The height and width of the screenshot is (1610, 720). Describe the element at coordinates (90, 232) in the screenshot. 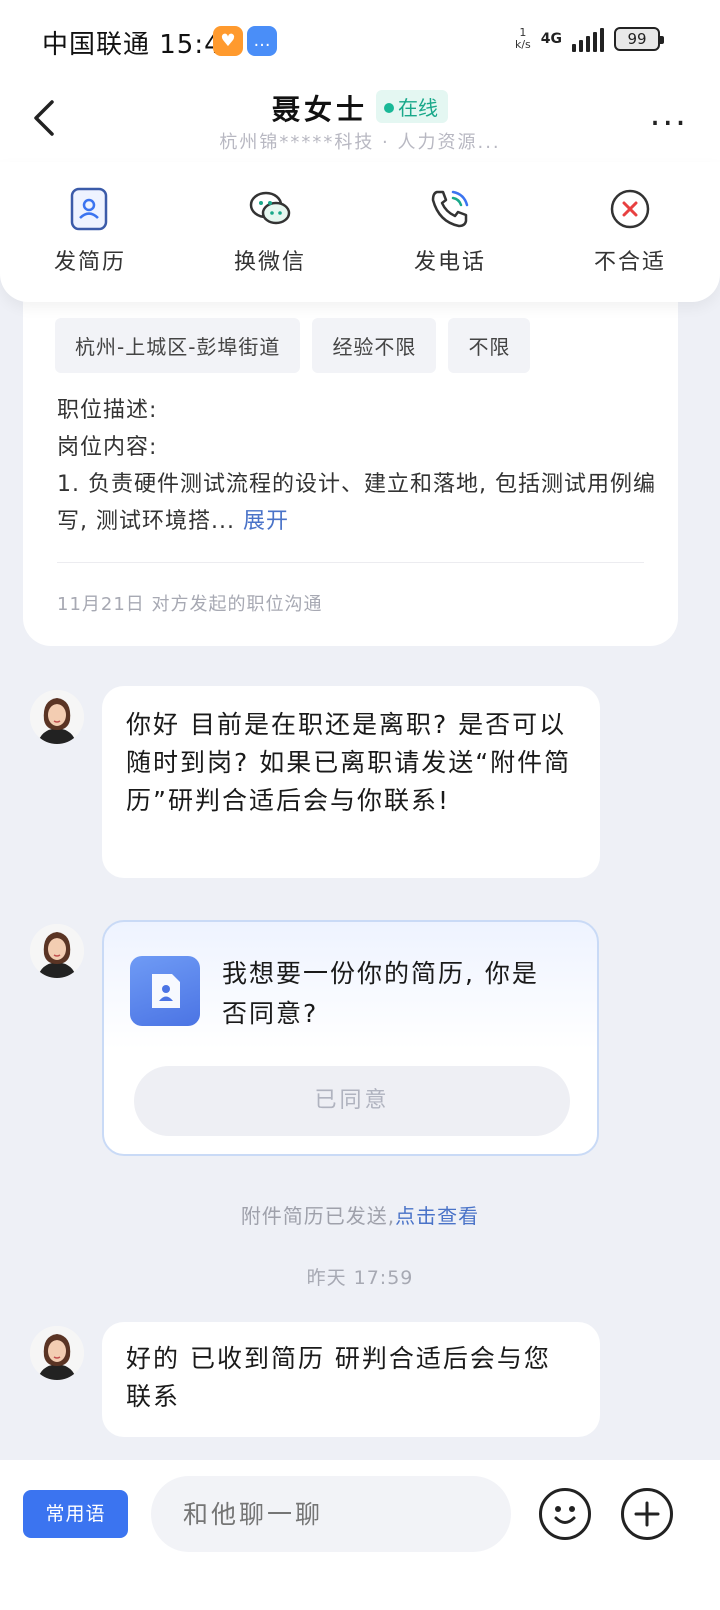

I see `send-resume-button: 发简历` at that location.